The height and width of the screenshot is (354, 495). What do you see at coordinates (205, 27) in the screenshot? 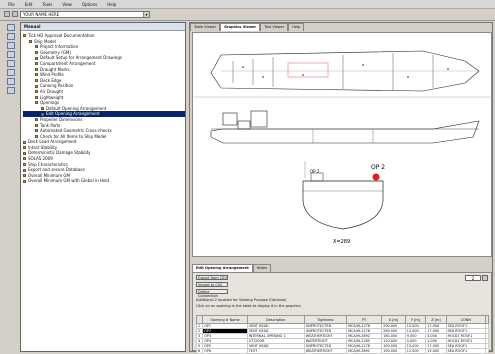
I see `tab-table-viewer: Table Viewer` at bounding box center [205, 27].